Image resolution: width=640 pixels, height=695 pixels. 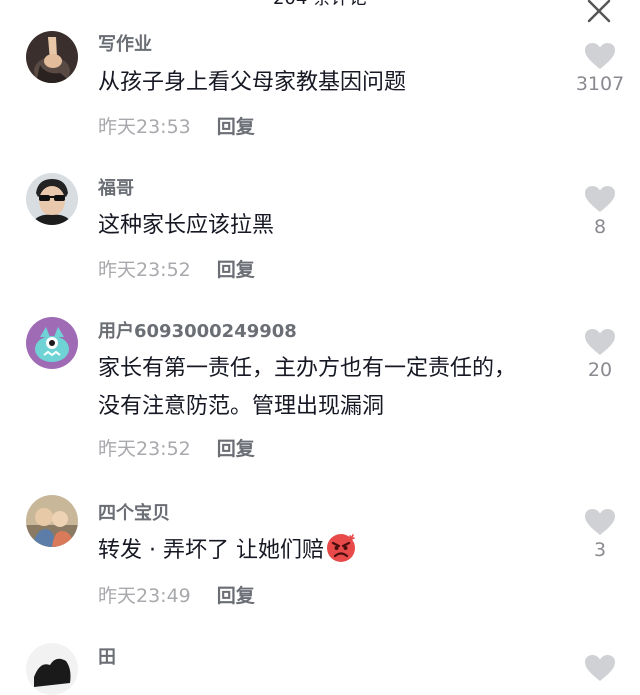 I want to click on like-button: 8, so click(x=600, y=212).